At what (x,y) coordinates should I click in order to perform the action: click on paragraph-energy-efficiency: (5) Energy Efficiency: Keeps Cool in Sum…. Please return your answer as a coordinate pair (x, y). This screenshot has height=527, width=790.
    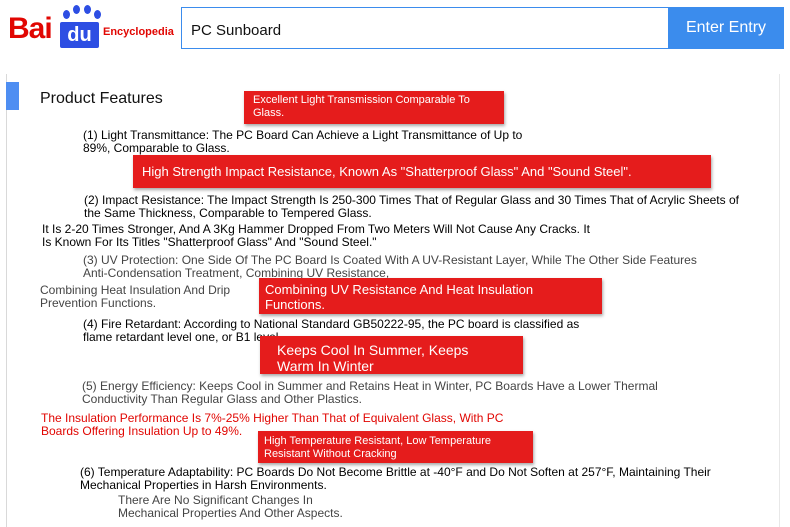
    Looking at the image, I should click on (370, 392).